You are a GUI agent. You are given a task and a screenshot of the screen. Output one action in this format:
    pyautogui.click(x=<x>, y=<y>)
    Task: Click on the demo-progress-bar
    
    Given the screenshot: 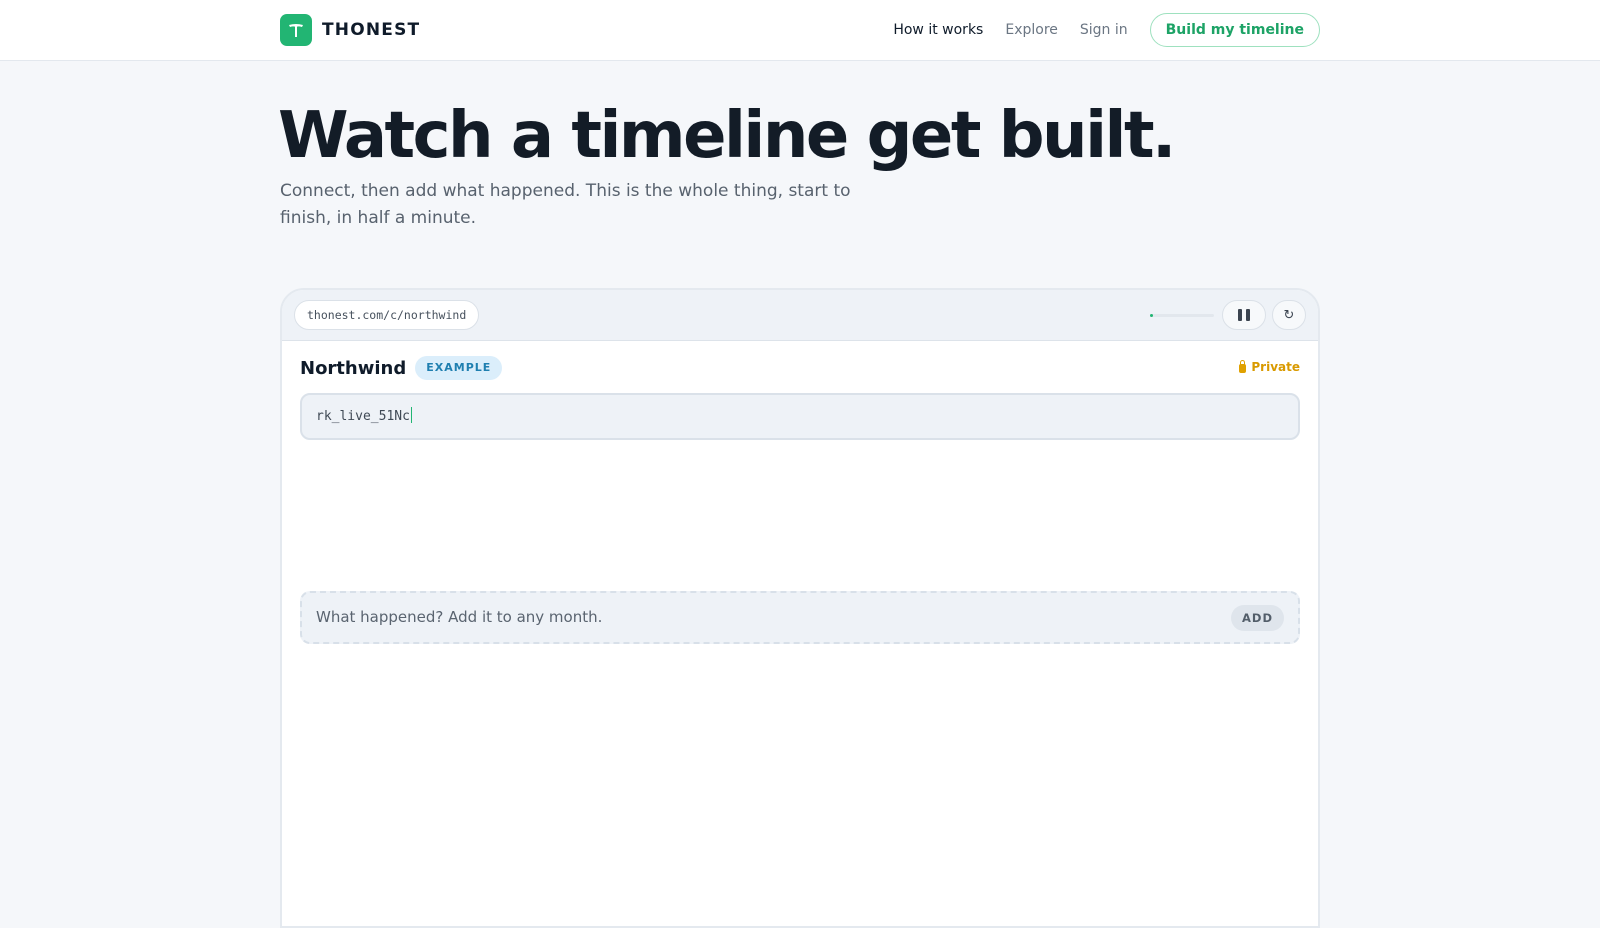 What is the action you would take?
    pyautogui.click(x=1182, y=315)
    